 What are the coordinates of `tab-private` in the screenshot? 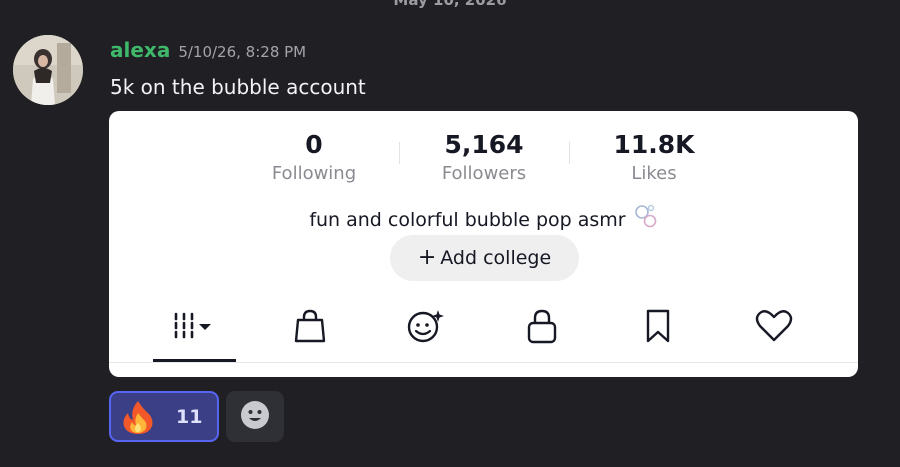 It's located at (542, 328).